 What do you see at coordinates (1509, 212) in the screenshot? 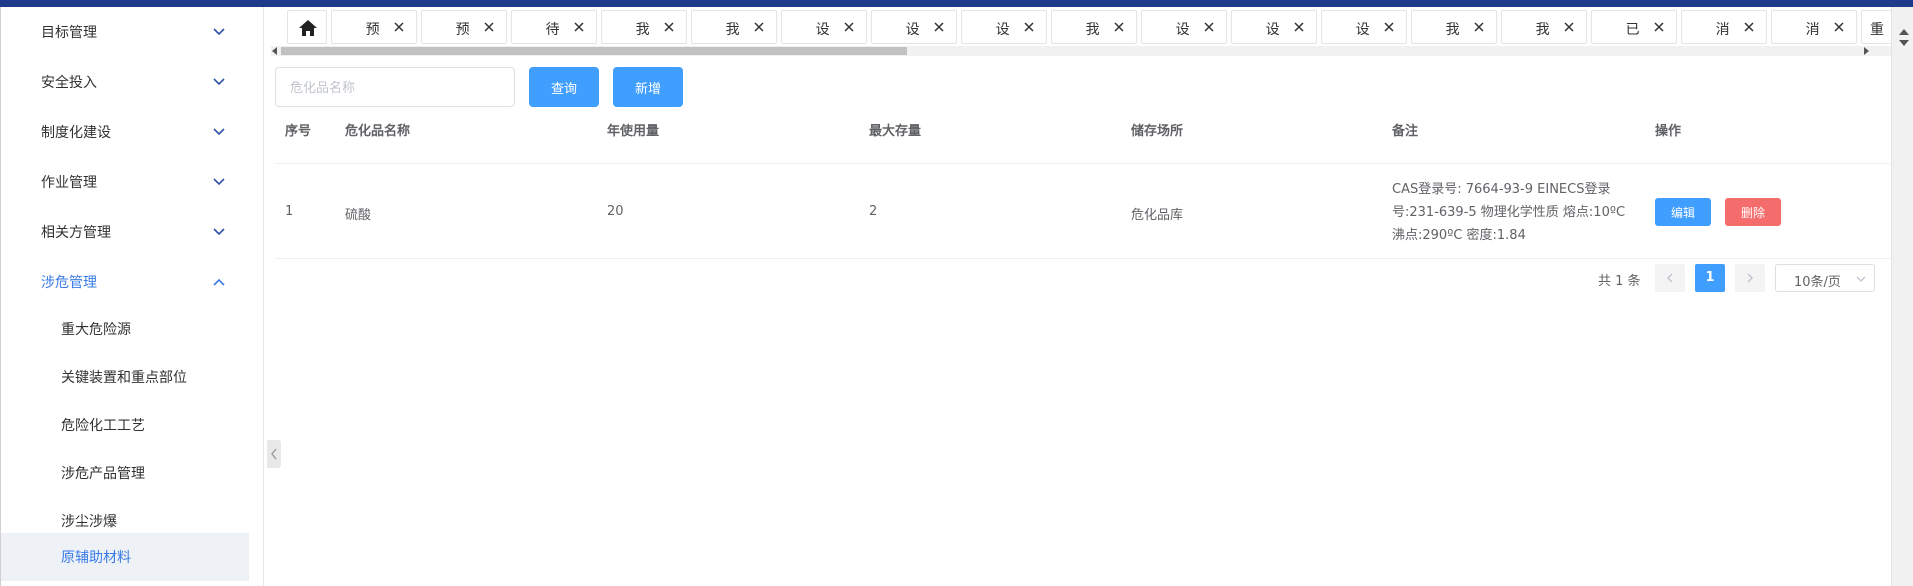
I see `remark-line: 号:231-639-5 物理化学性质 熔点:10ºC` at bounding box center [1509, 212].